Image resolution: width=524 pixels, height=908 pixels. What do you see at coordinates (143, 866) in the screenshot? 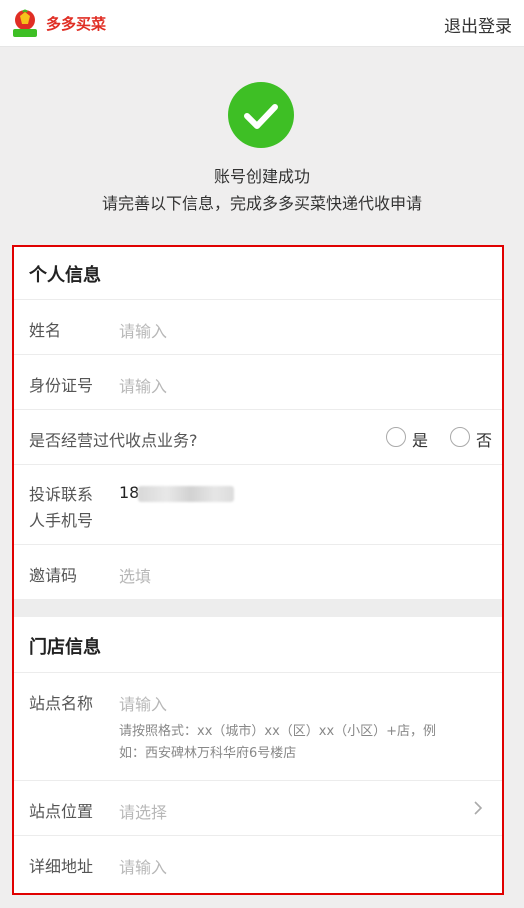
I see `address-input: 请输入` at bounding box center [143, 866].